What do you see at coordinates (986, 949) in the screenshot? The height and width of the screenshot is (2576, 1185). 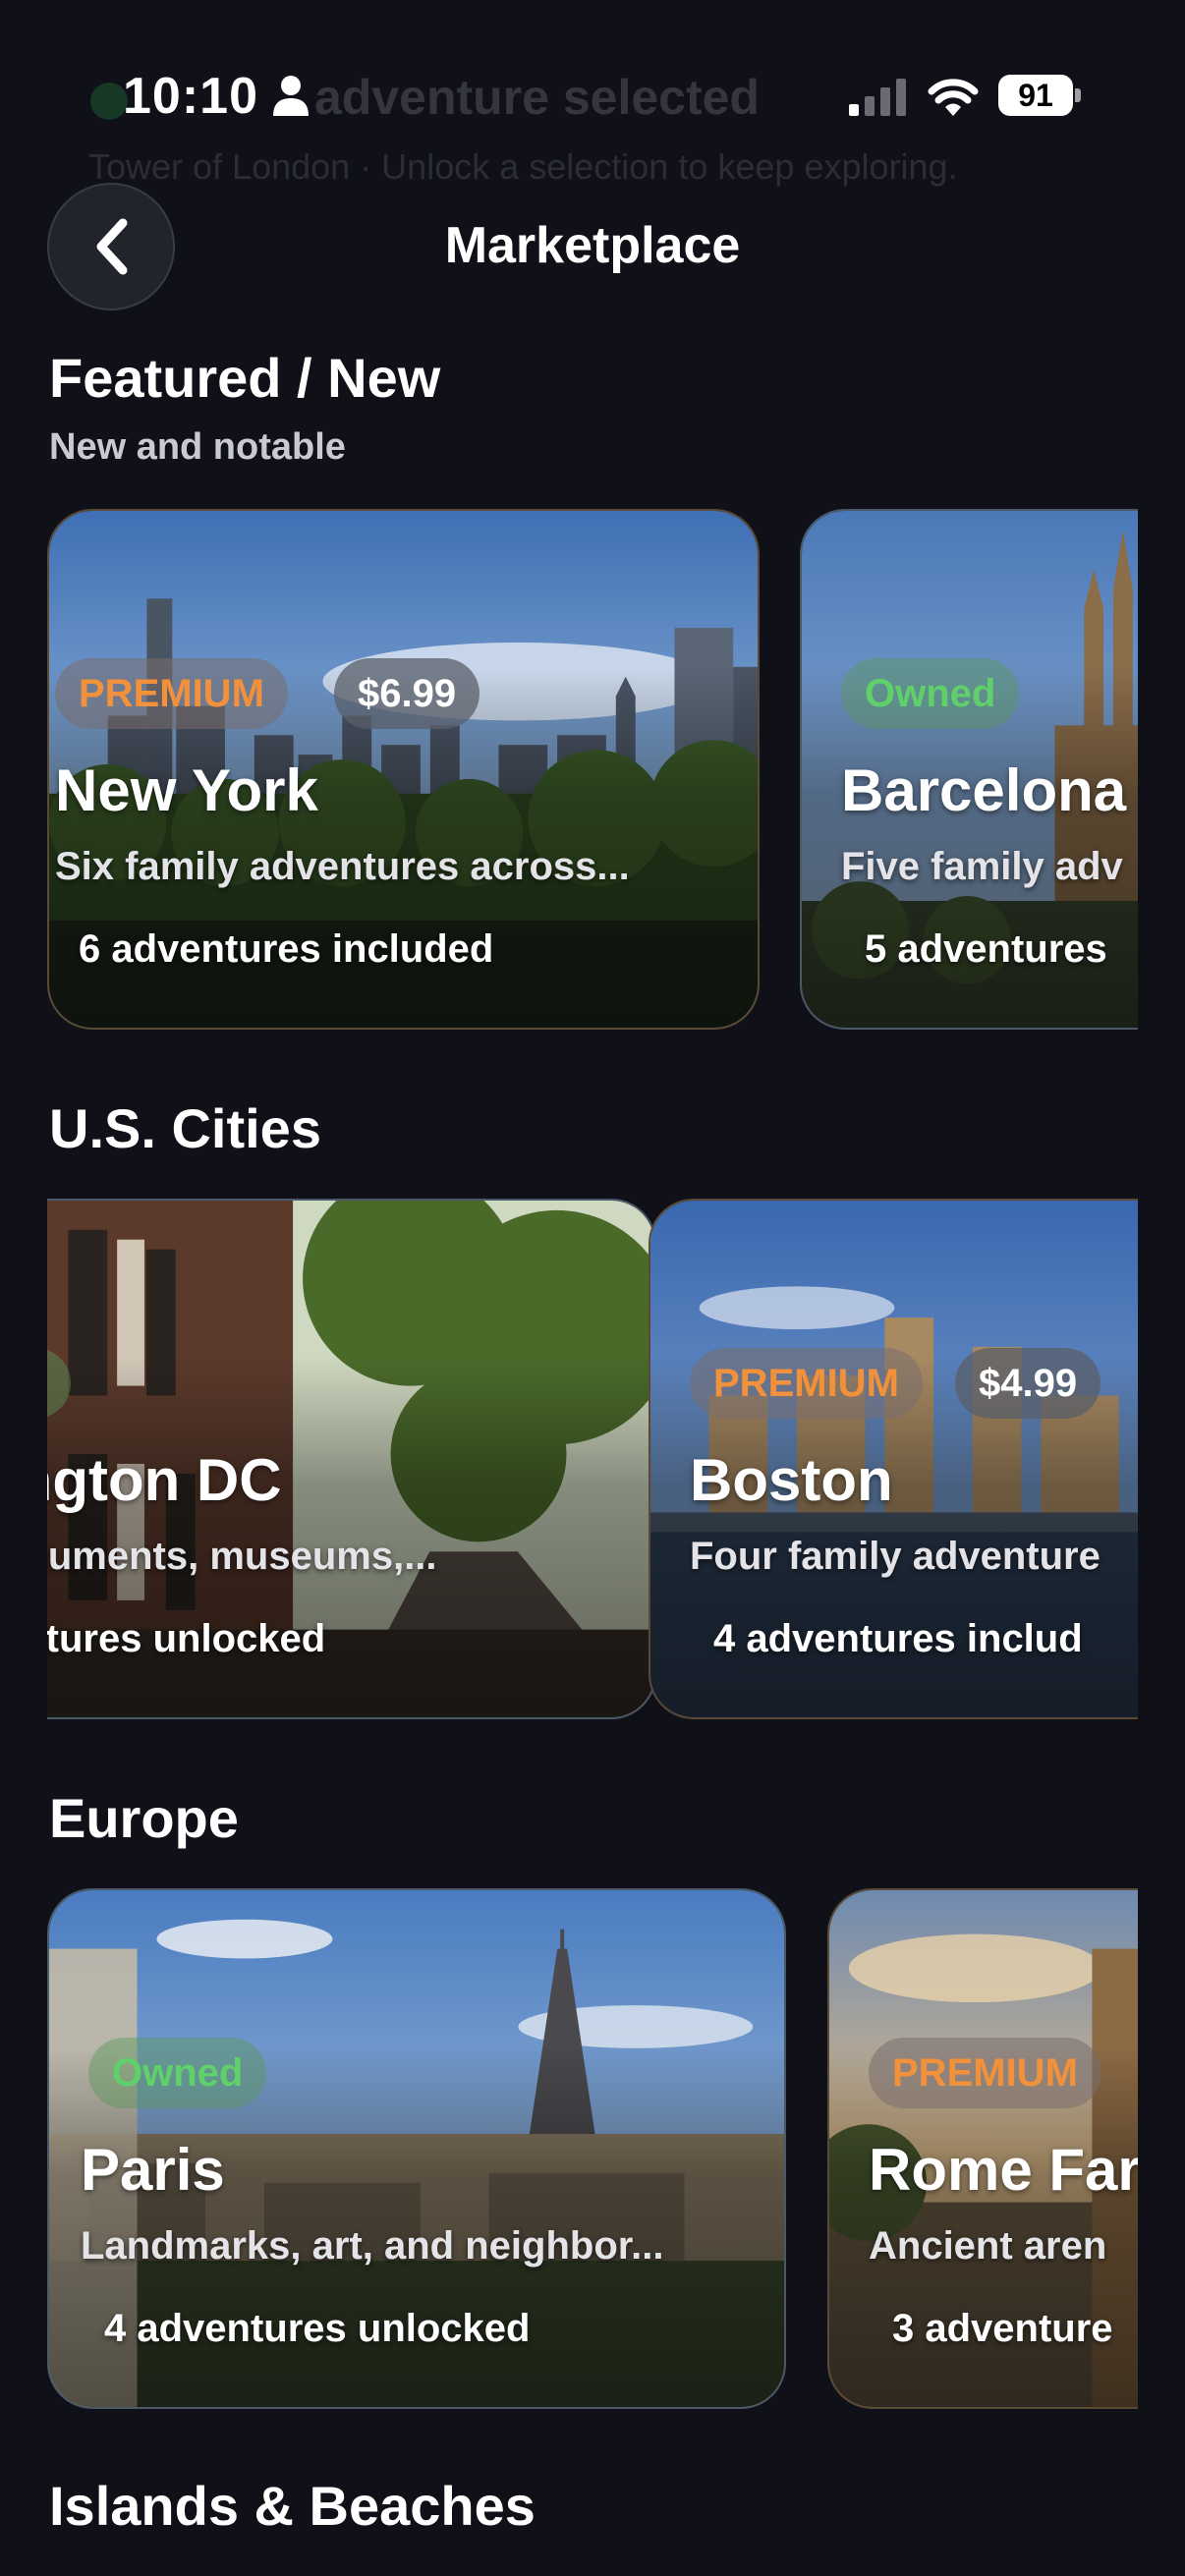 I see `card-adventure-count: 5 adventures` at bounding box center [986, 949].